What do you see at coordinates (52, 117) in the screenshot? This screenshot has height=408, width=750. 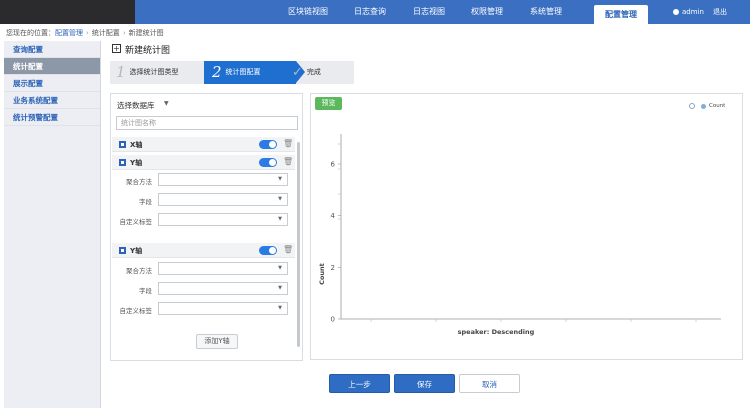 I see `sidebar-item-alert-config: 统计预警配置` at bounding box center [52, 117].